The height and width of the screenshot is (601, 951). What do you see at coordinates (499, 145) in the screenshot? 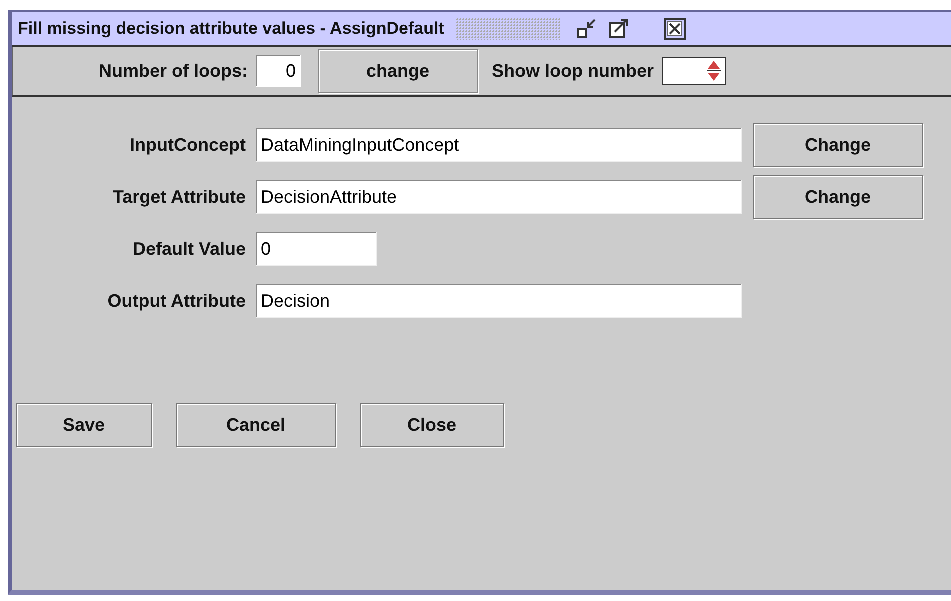
I see `text-field: DataMiningInputConcept` at bounding box center [499, 145].